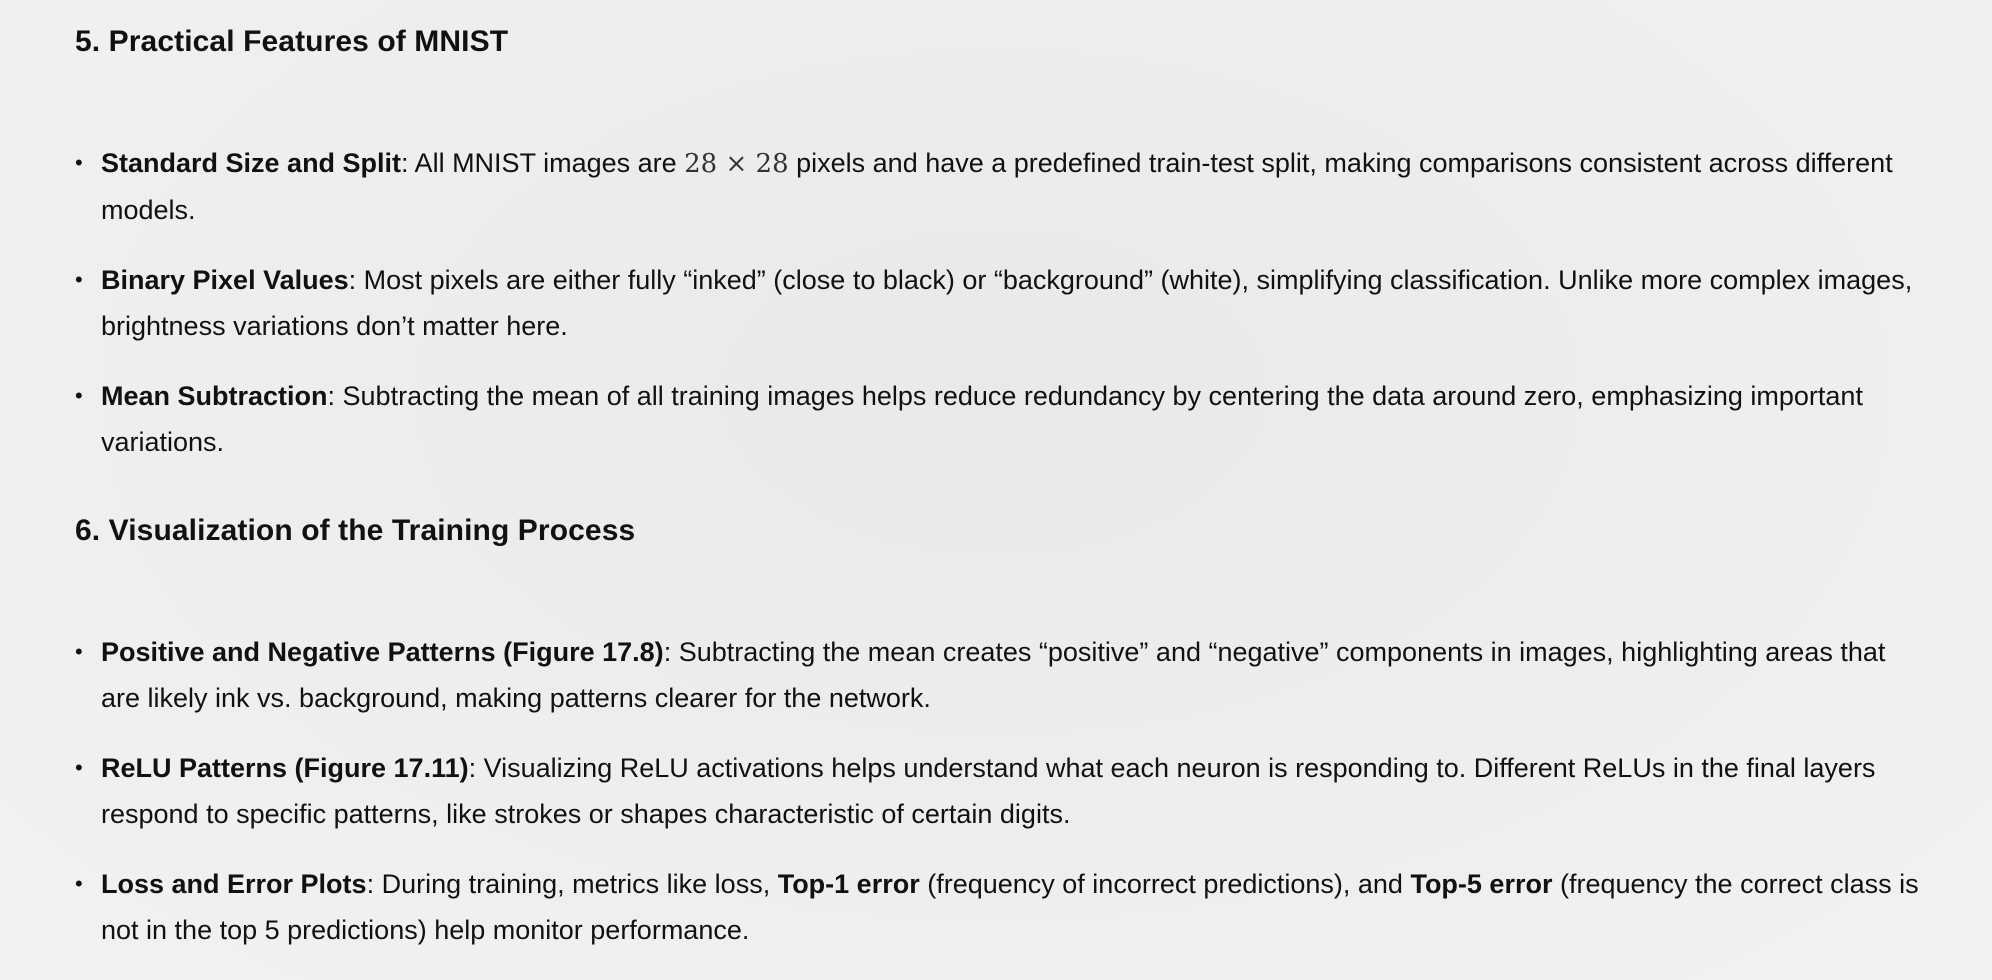 The width and height of the screenshot is (1992, 980). I want to click on term-binary-pixel: Binary Pixel Values, so click(225, 280).